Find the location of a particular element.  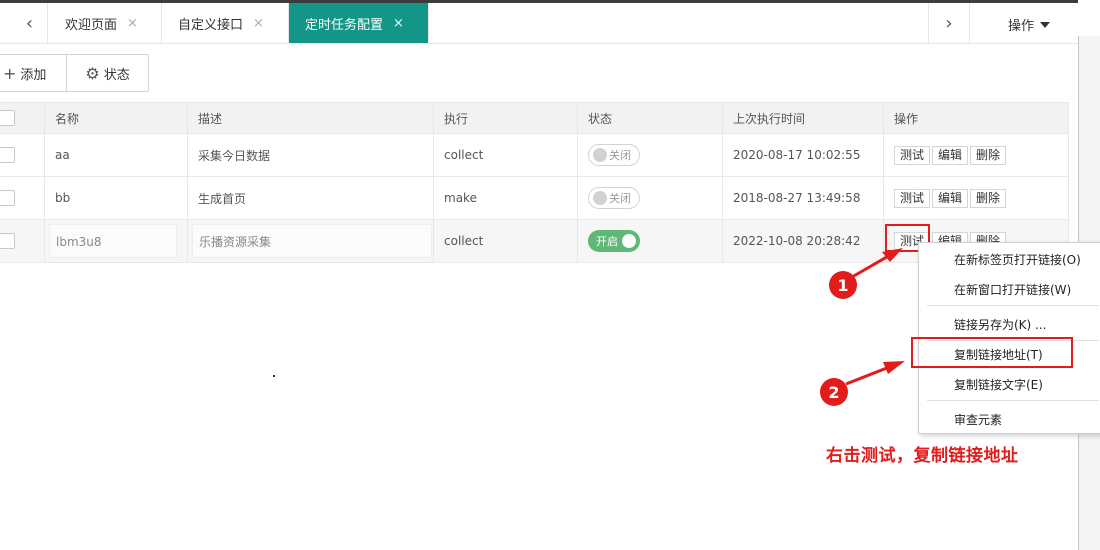

arrow-2-head is located at coordinates (894, 367).